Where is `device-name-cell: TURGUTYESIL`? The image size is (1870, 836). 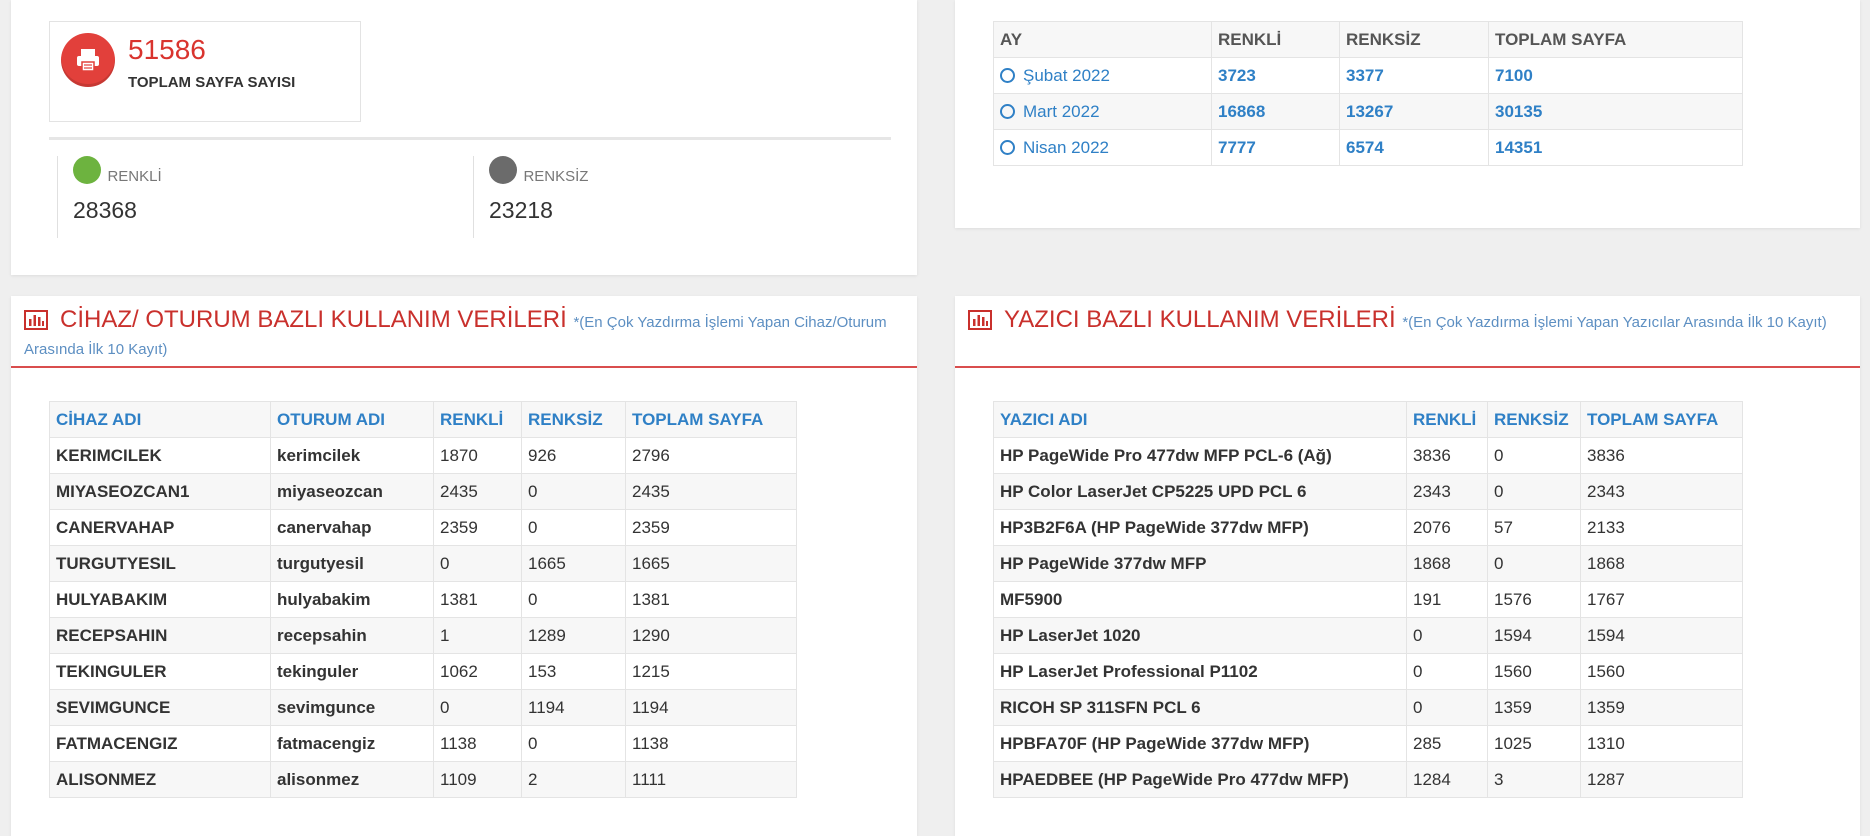
device-name-cell: TURGUTYESIL is located at coordinates (160, 563).